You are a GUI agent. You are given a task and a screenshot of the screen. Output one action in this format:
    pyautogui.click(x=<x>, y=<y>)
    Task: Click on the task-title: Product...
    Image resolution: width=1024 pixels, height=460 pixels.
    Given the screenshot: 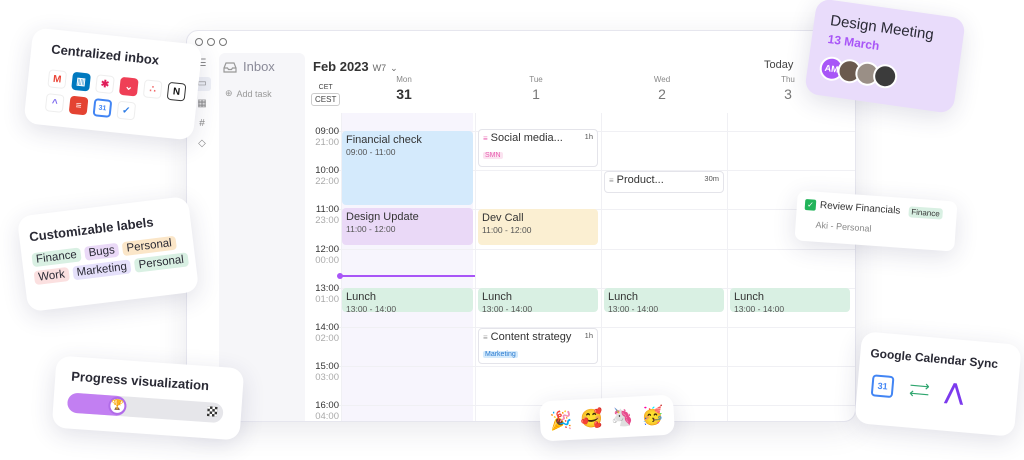 What is the action you would take?
    pyautogui.click(x=640, y=180)
    